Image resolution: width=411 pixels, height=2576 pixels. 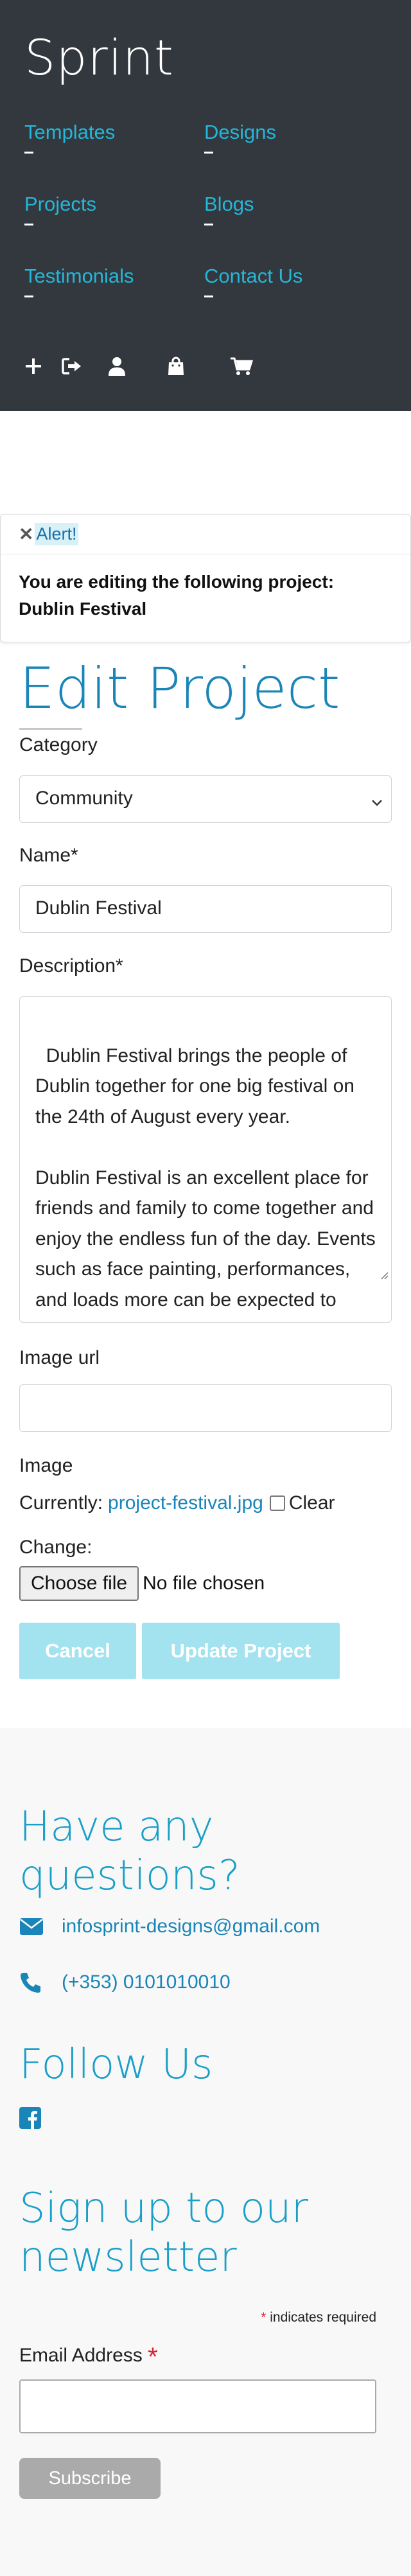 I want to click on clear-checkbox, so click(x=277, y=1503).